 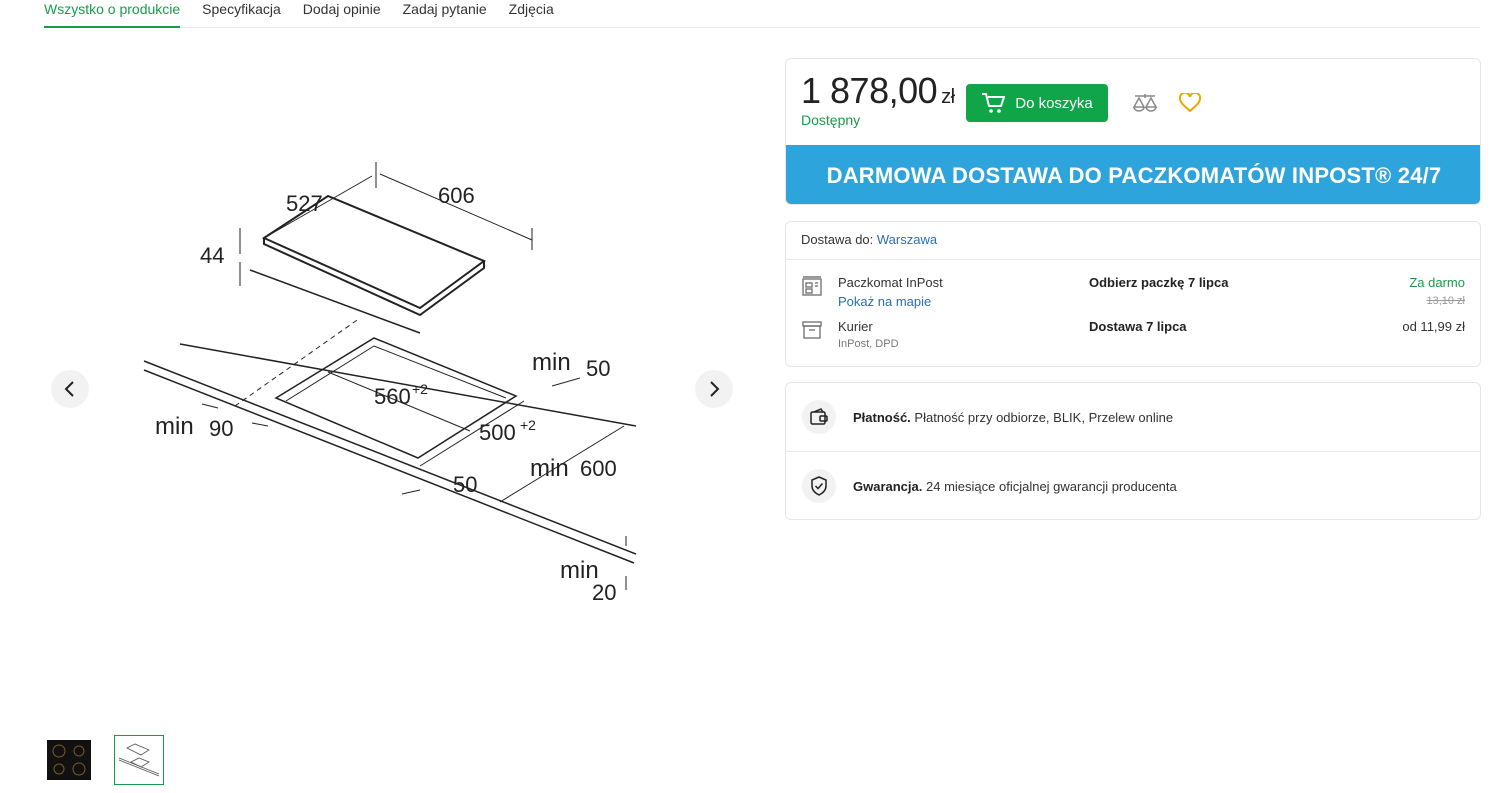 What do you see at coordinates (812, 330) in the screenshot?
I see `courier-box-icon` at bounding box center [812, 330].